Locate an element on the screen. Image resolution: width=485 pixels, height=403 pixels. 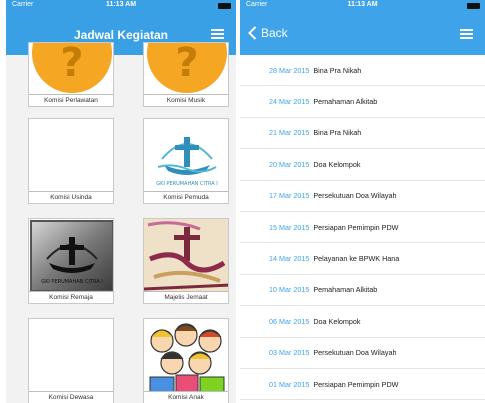
tile-label: Komisi Anak is located at coordinates (186, 397).